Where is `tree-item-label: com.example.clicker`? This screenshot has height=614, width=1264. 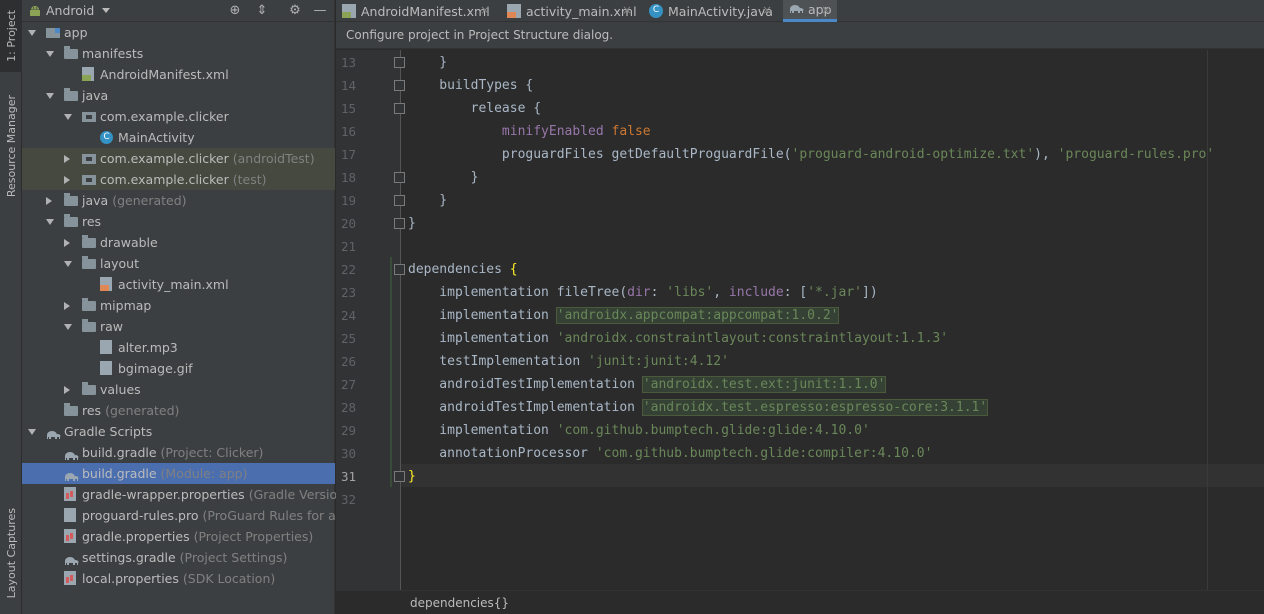
tree-item-label: com.example.clicker is located at coordinates (164, 116).